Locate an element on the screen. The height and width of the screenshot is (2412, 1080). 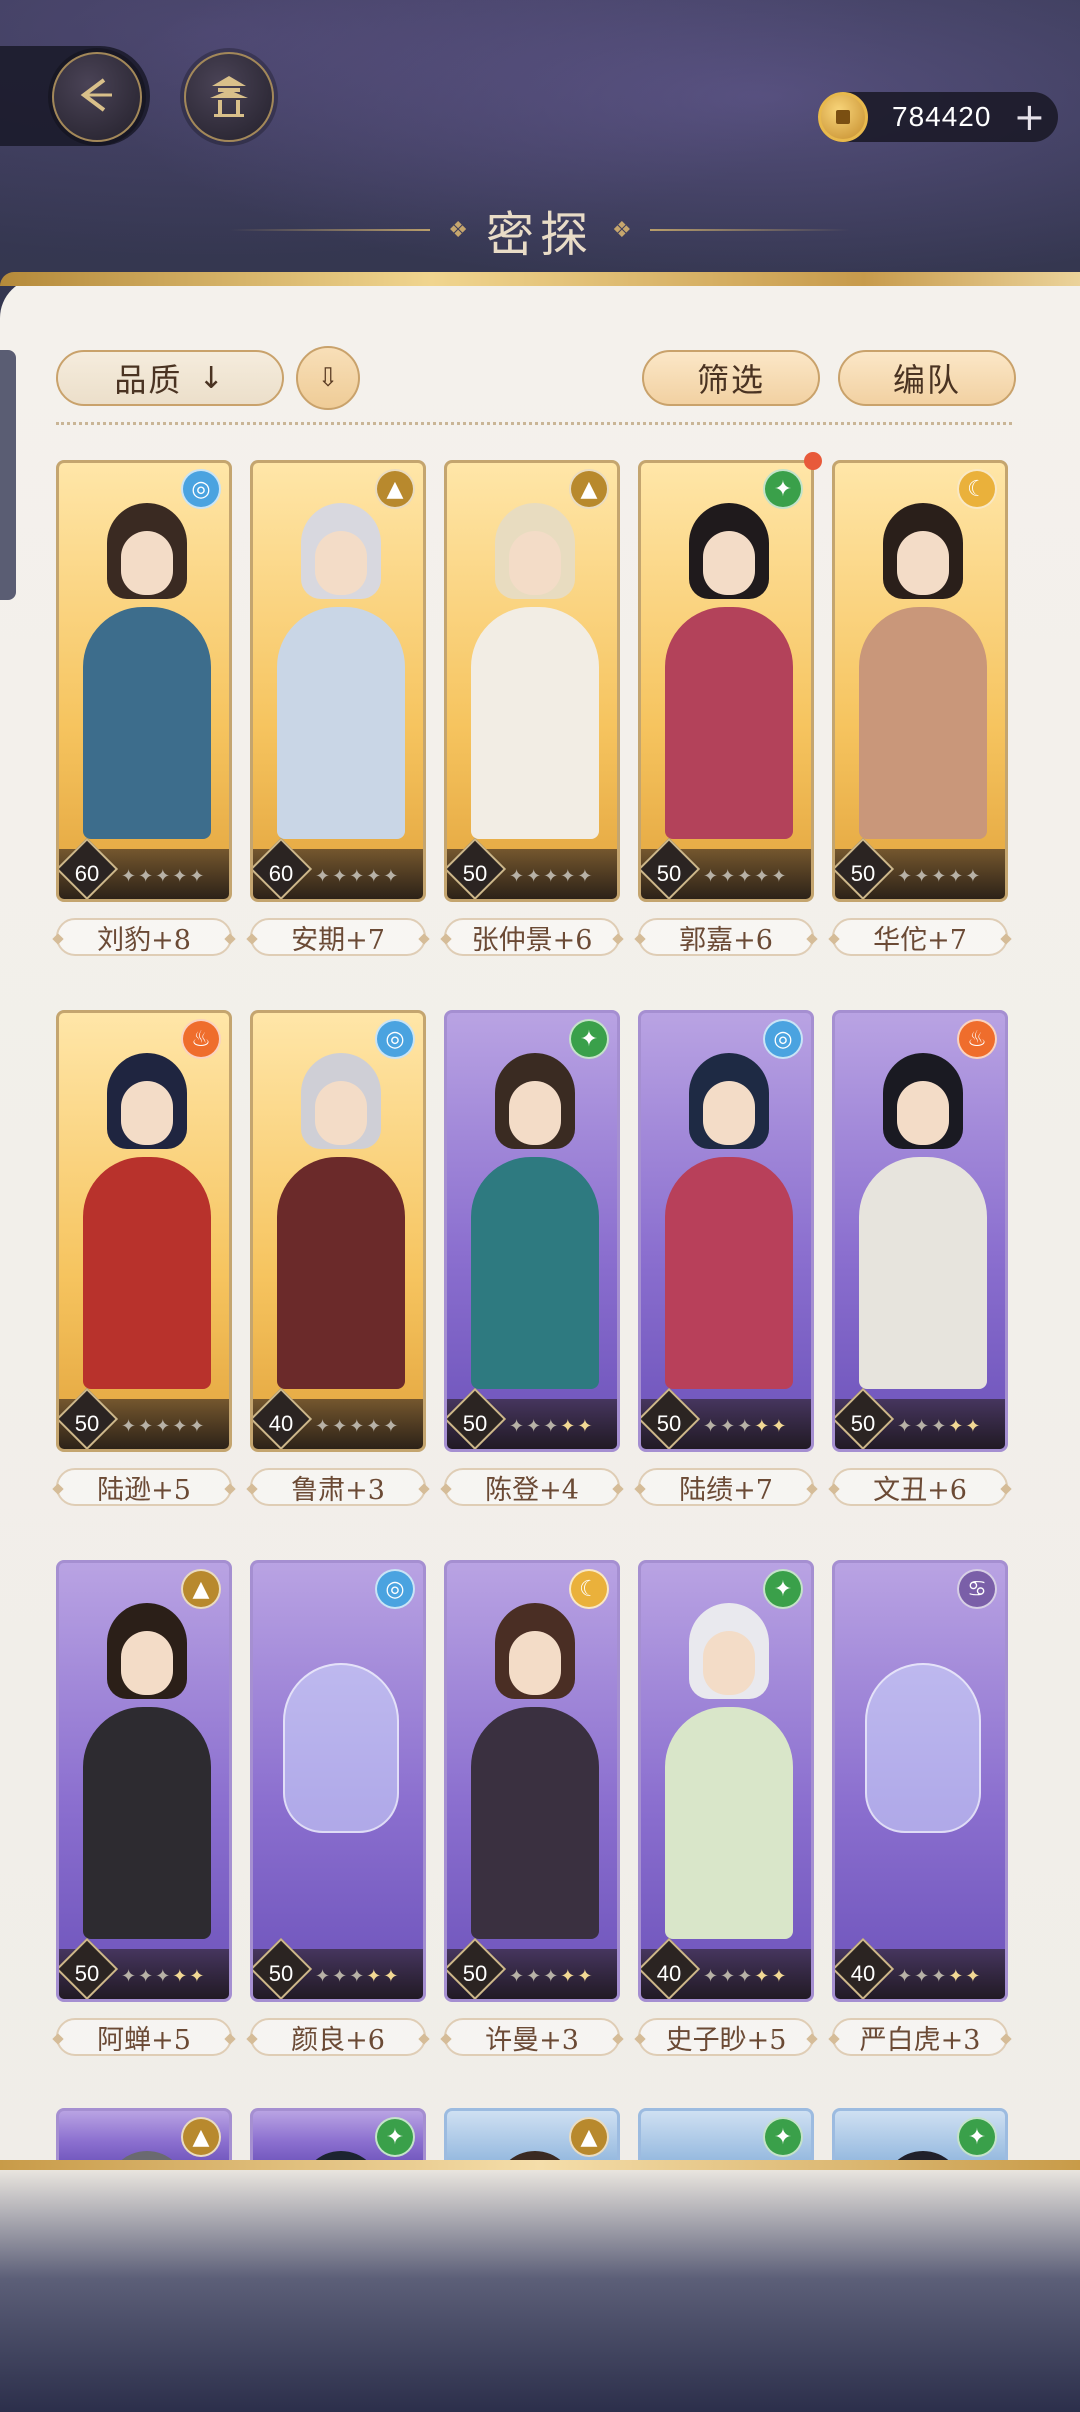
moon-element-icon: ☾ is located at coordinates (977, 489).